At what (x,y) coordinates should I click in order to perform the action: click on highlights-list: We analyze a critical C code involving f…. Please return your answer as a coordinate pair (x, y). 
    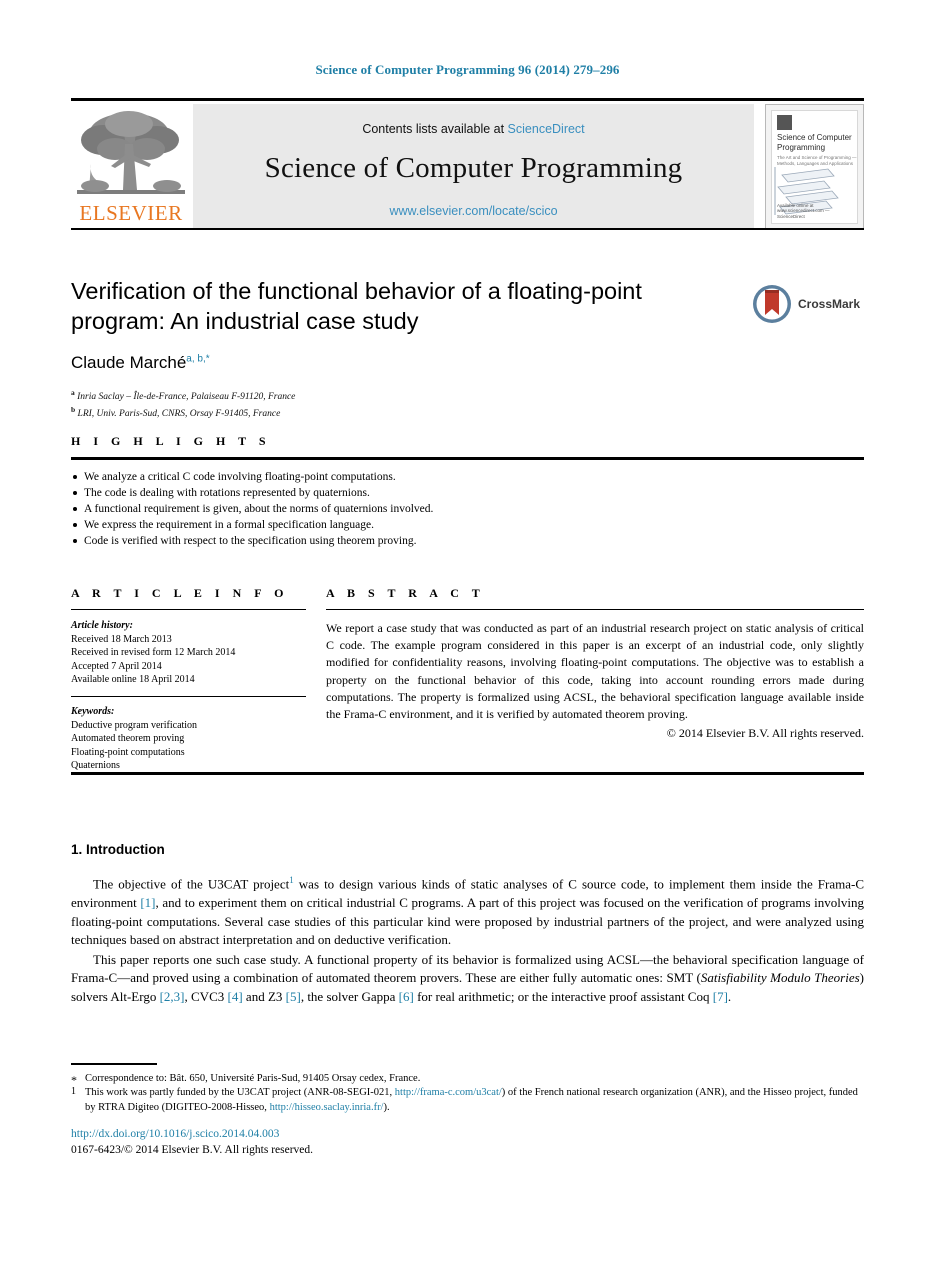
    Looking at the image, I should click on (467, 504).